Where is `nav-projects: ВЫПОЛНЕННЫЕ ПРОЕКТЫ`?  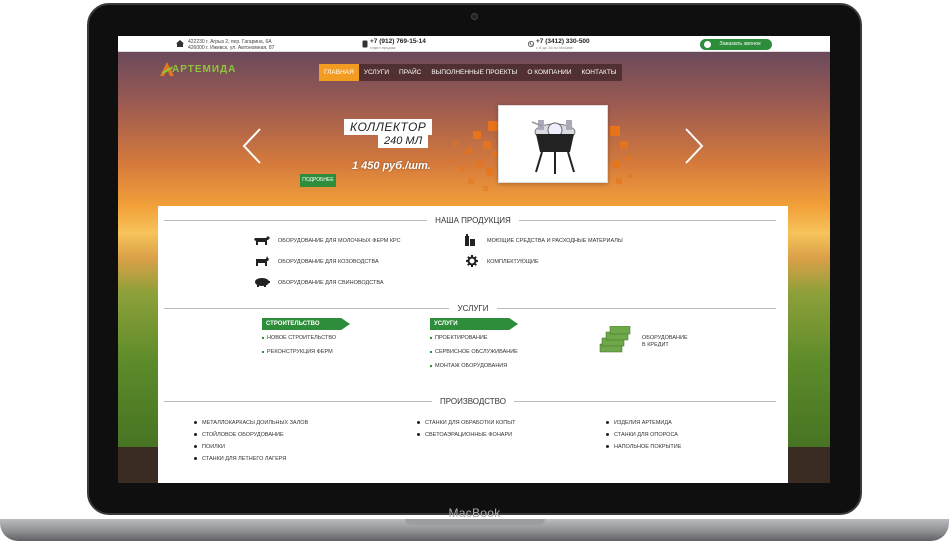
nav-projects: ВЫПОЛНЕННЫЕ ПРОЕКТЫ is located at coordinates (474, 72).